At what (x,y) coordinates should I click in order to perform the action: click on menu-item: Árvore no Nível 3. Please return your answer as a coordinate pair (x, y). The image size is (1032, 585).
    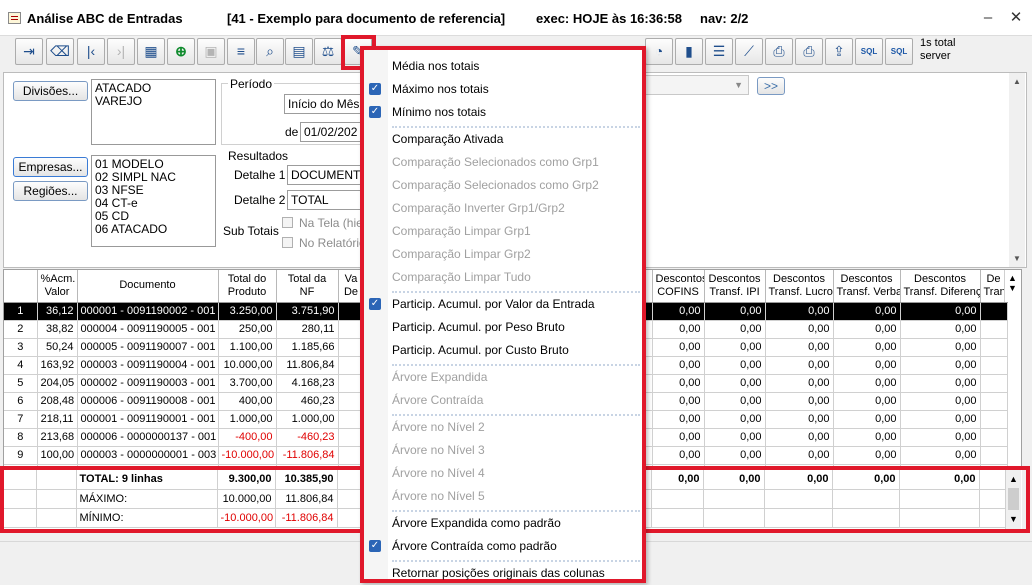
    Looking at the image, I should click on (503, 450).